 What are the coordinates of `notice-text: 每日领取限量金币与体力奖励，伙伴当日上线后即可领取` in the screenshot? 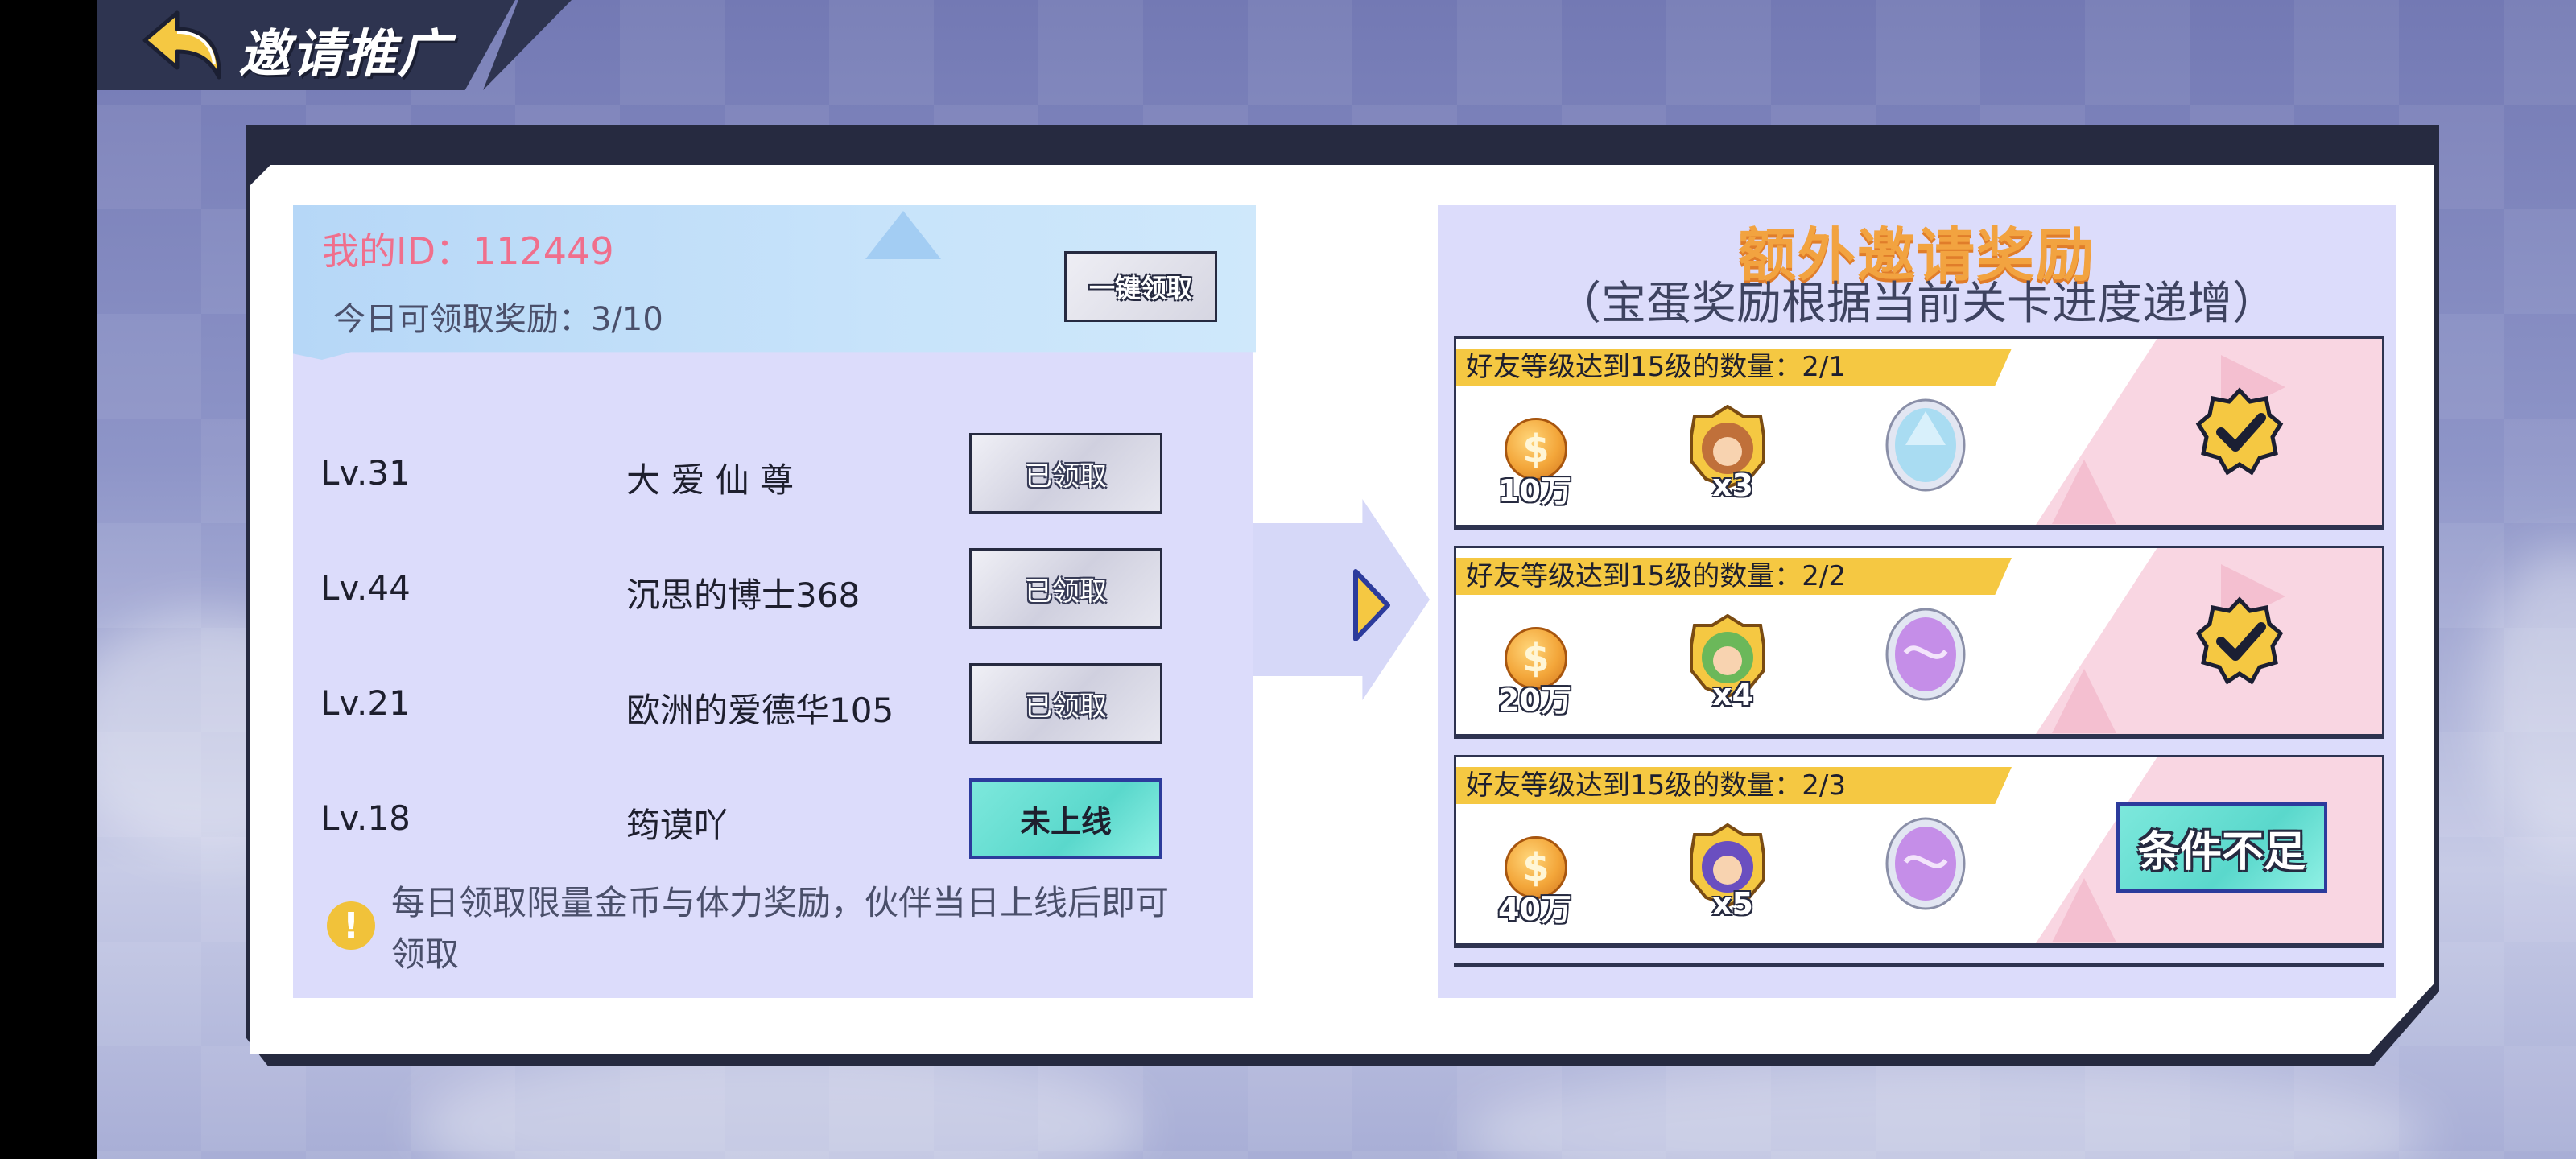 It's located at (780, 928).